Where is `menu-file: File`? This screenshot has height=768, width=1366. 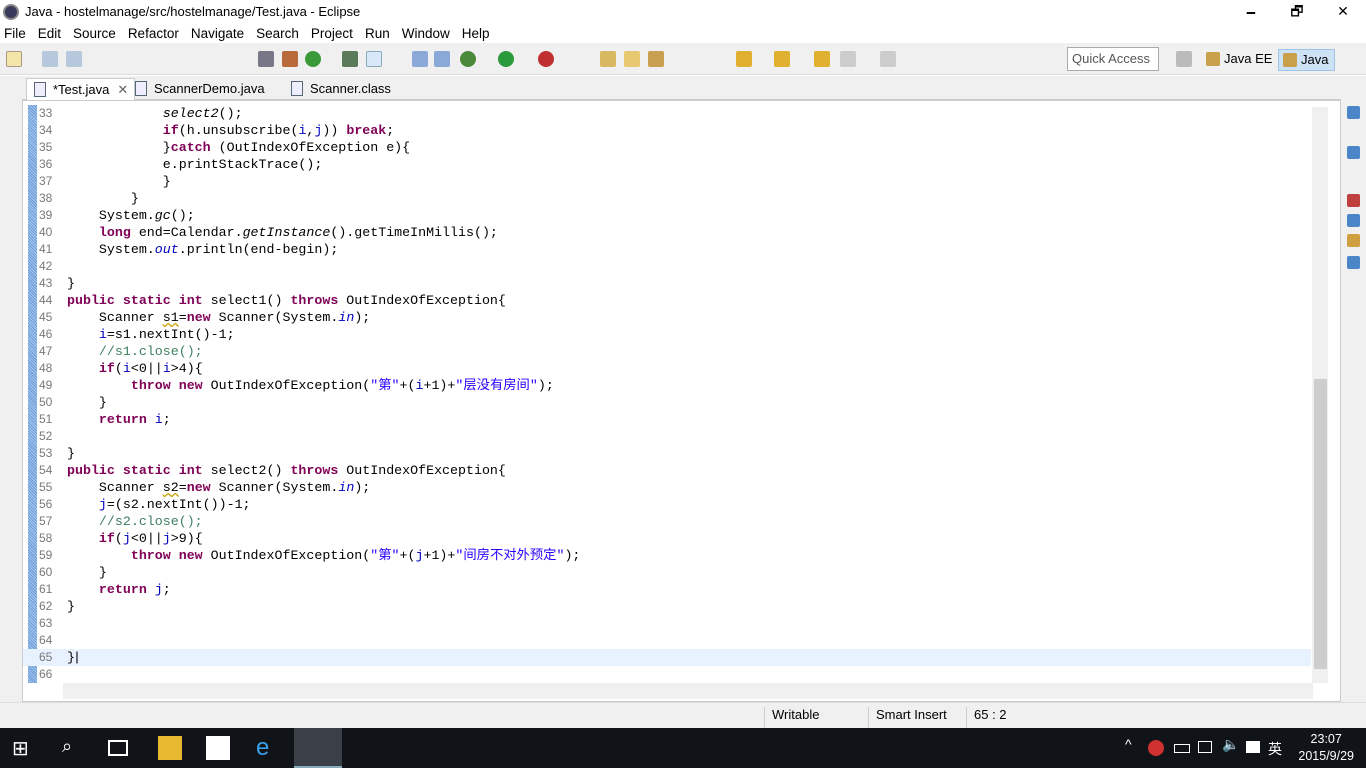 menu-file: File is located at coordinates (15, 33).